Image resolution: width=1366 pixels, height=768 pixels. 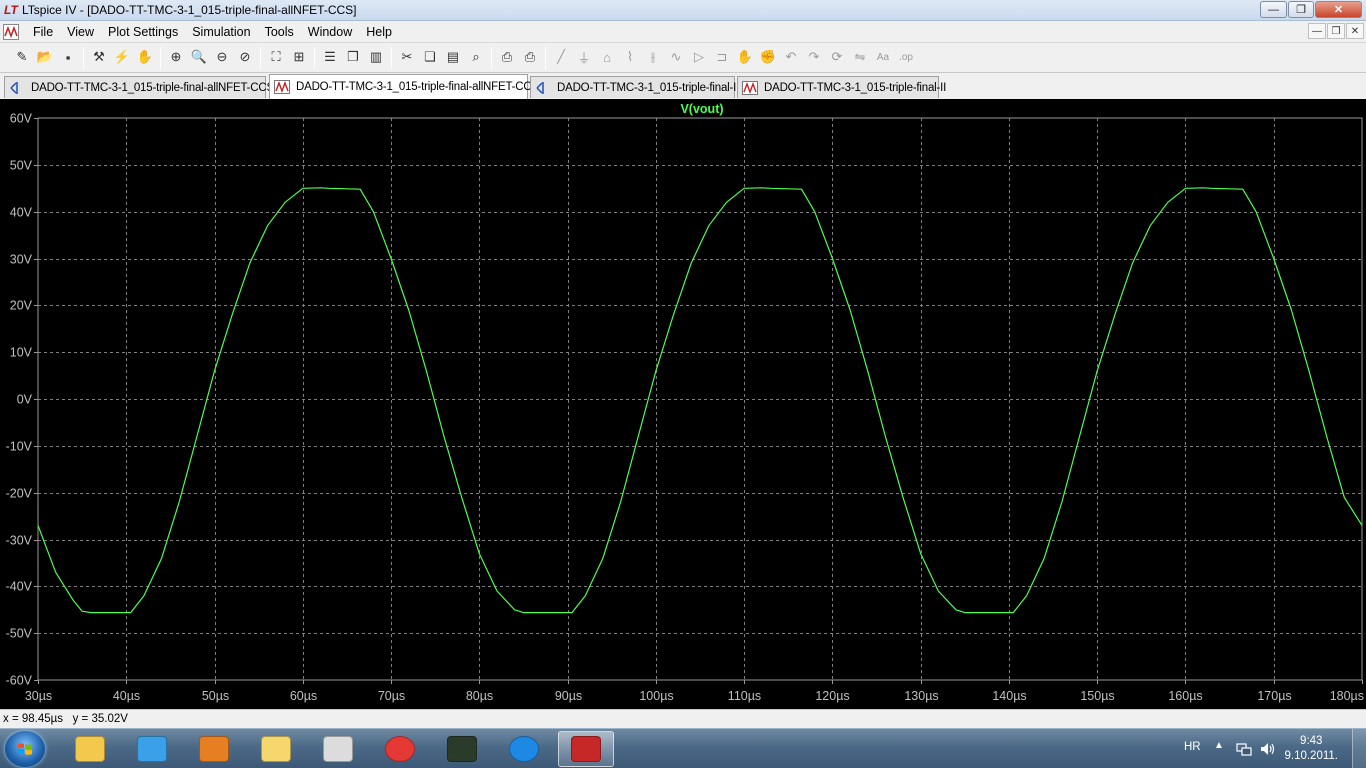 What do you see at coordinates (276, 57) in the screenshot?
I see `autorange-icon: ⛶` at bounding box center [276, 57].